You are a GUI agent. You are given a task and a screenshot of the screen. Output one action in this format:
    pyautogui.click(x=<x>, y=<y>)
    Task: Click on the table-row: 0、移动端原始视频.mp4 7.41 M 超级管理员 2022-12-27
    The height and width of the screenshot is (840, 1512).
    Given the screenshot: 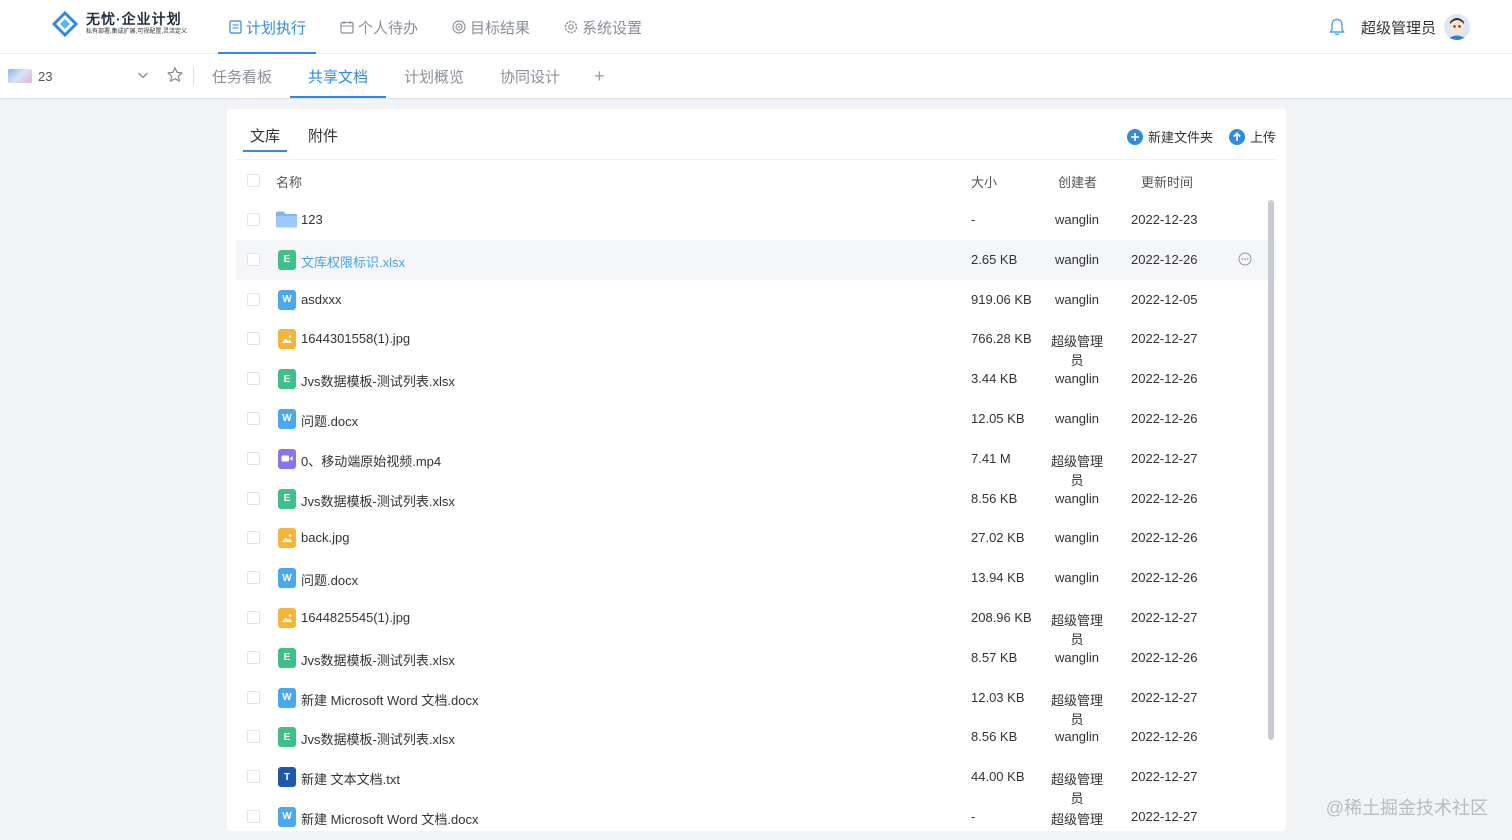 What is the action you would take?
    pyautogui.click(x=756, y=463)
    